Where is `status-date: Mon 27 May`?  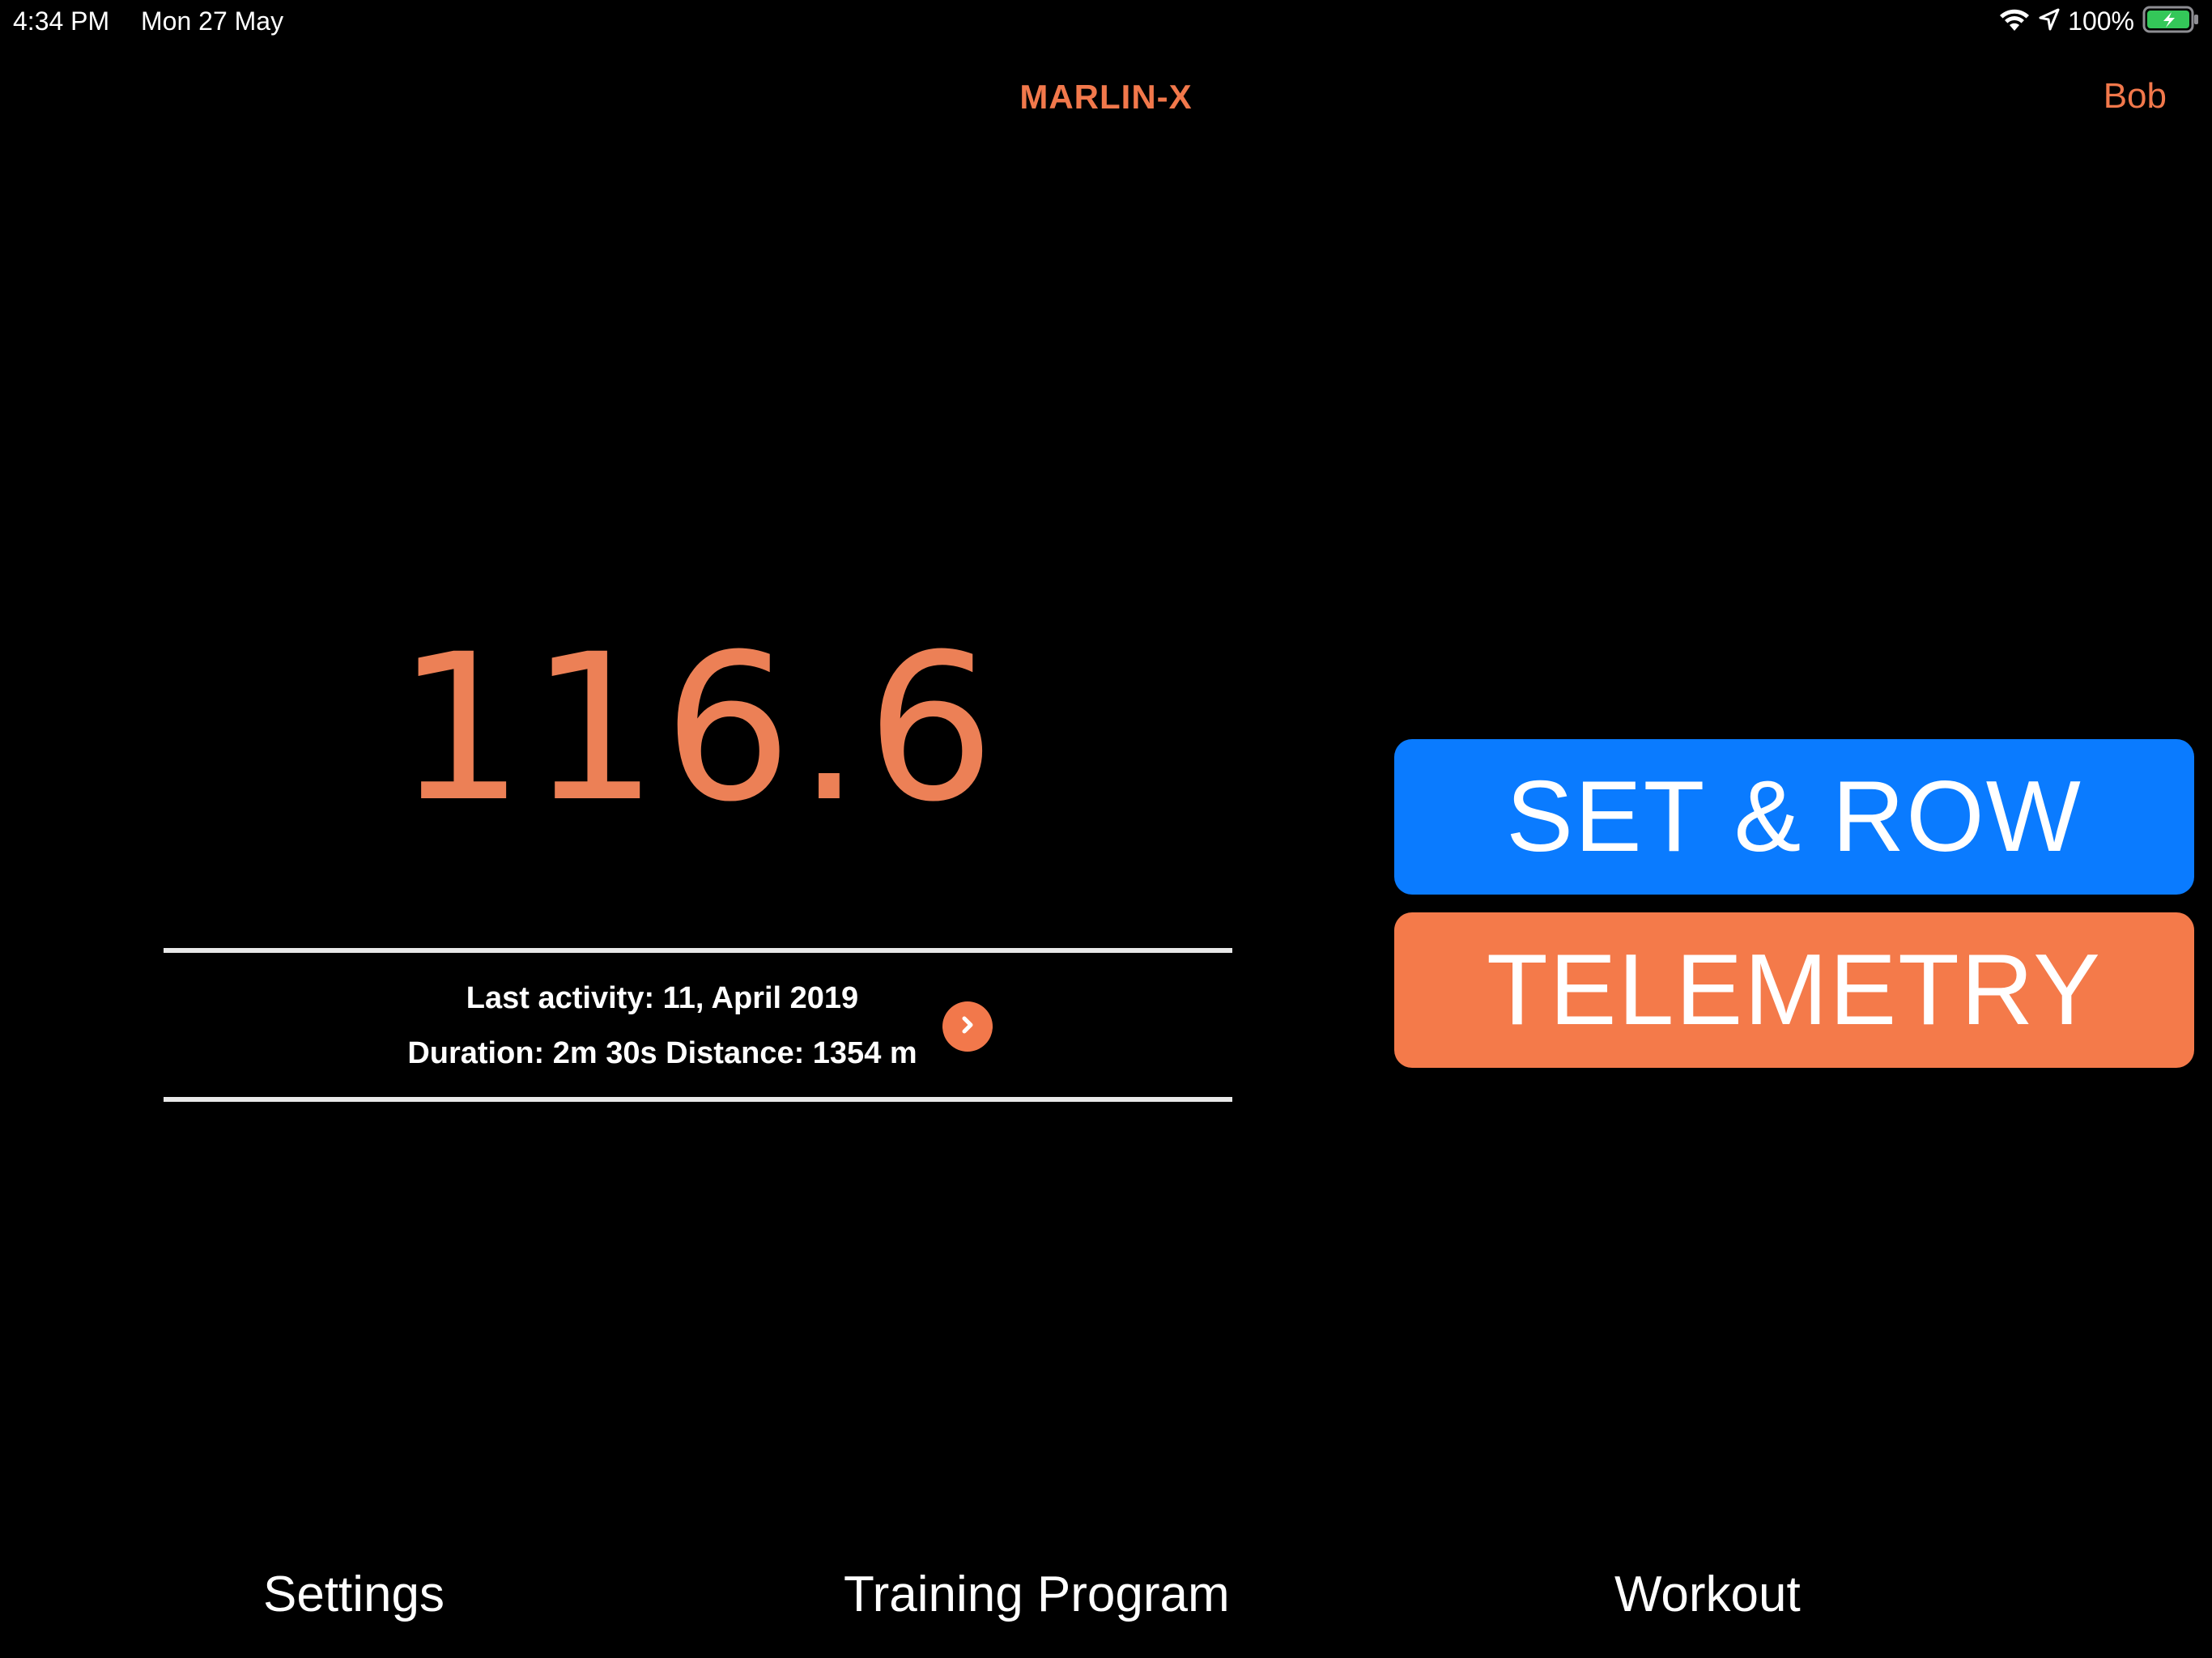
status-date: Mon 27 May is located at coordinates (213, 21).